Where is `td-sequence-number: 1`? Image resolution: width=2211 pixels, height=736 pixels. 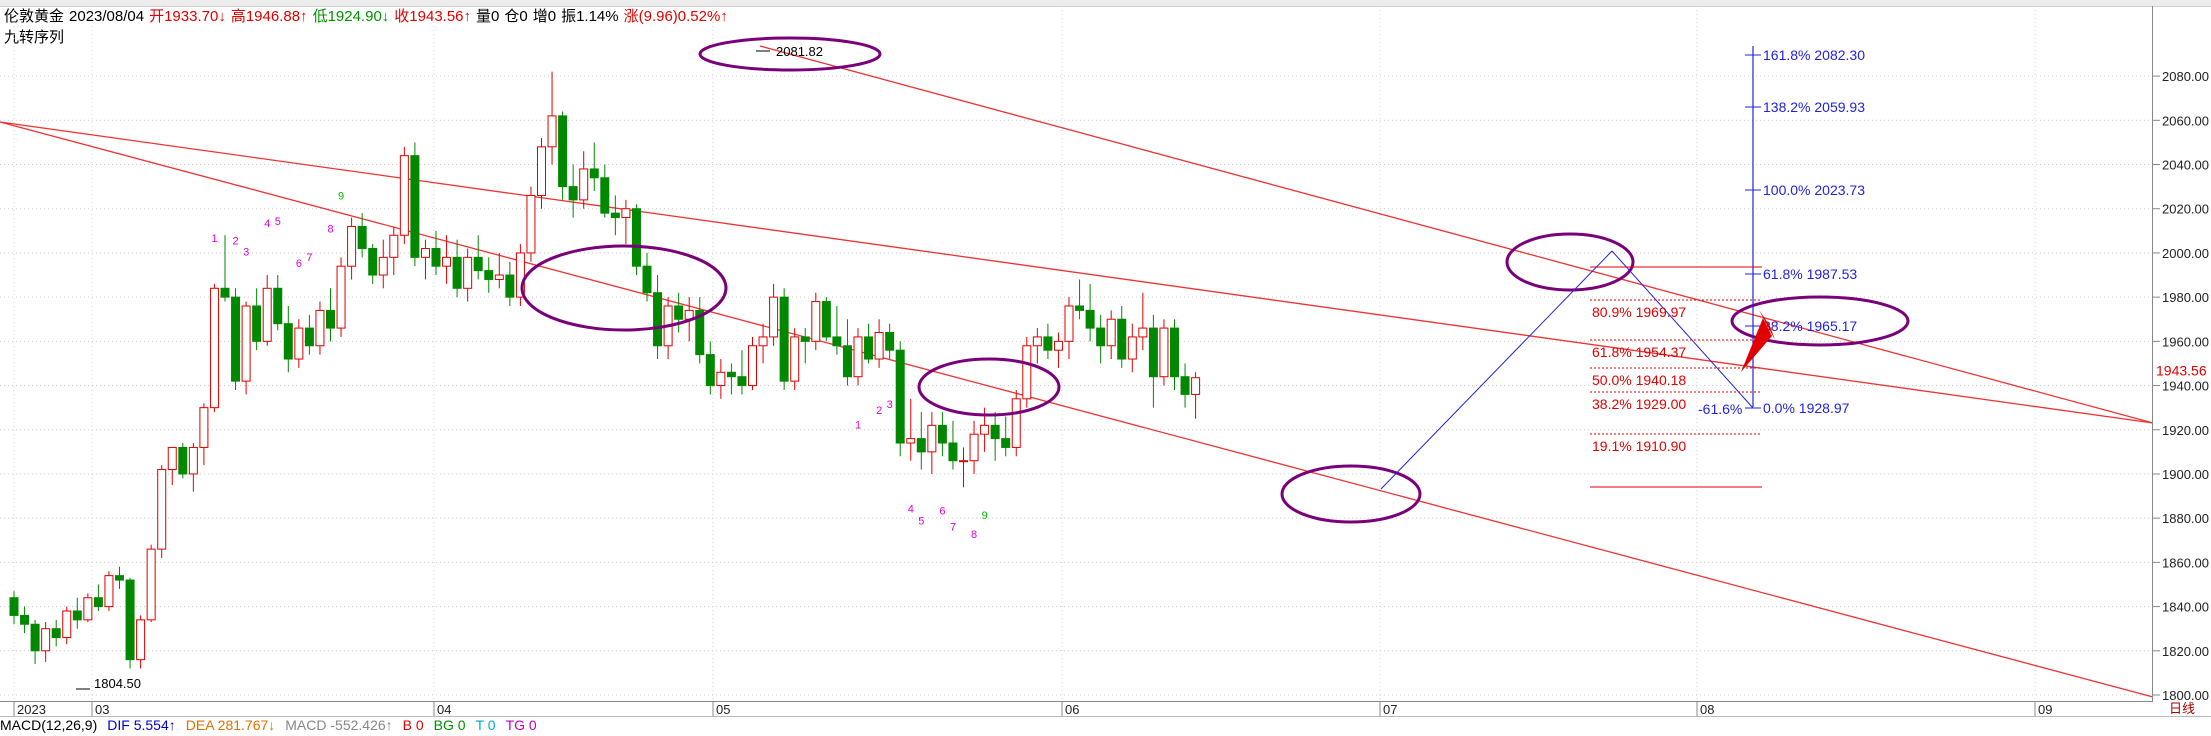 td-sequence-number: 1 is located at coordinates (858, 426).